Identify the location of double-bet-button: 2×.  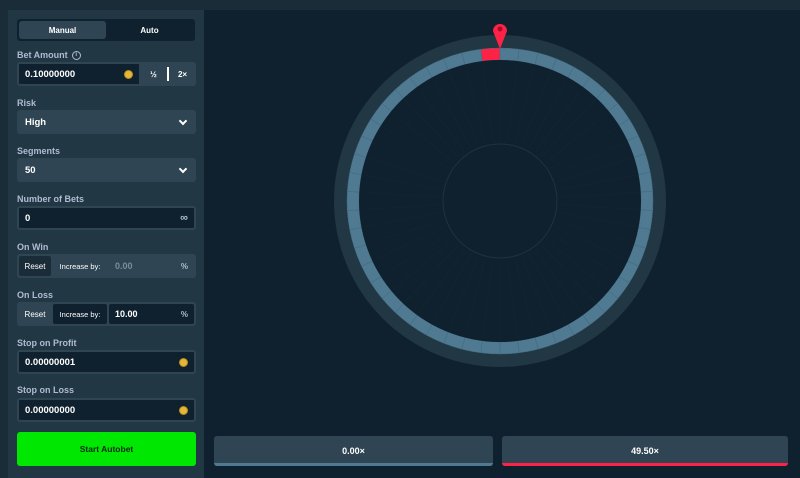
(182, 74).